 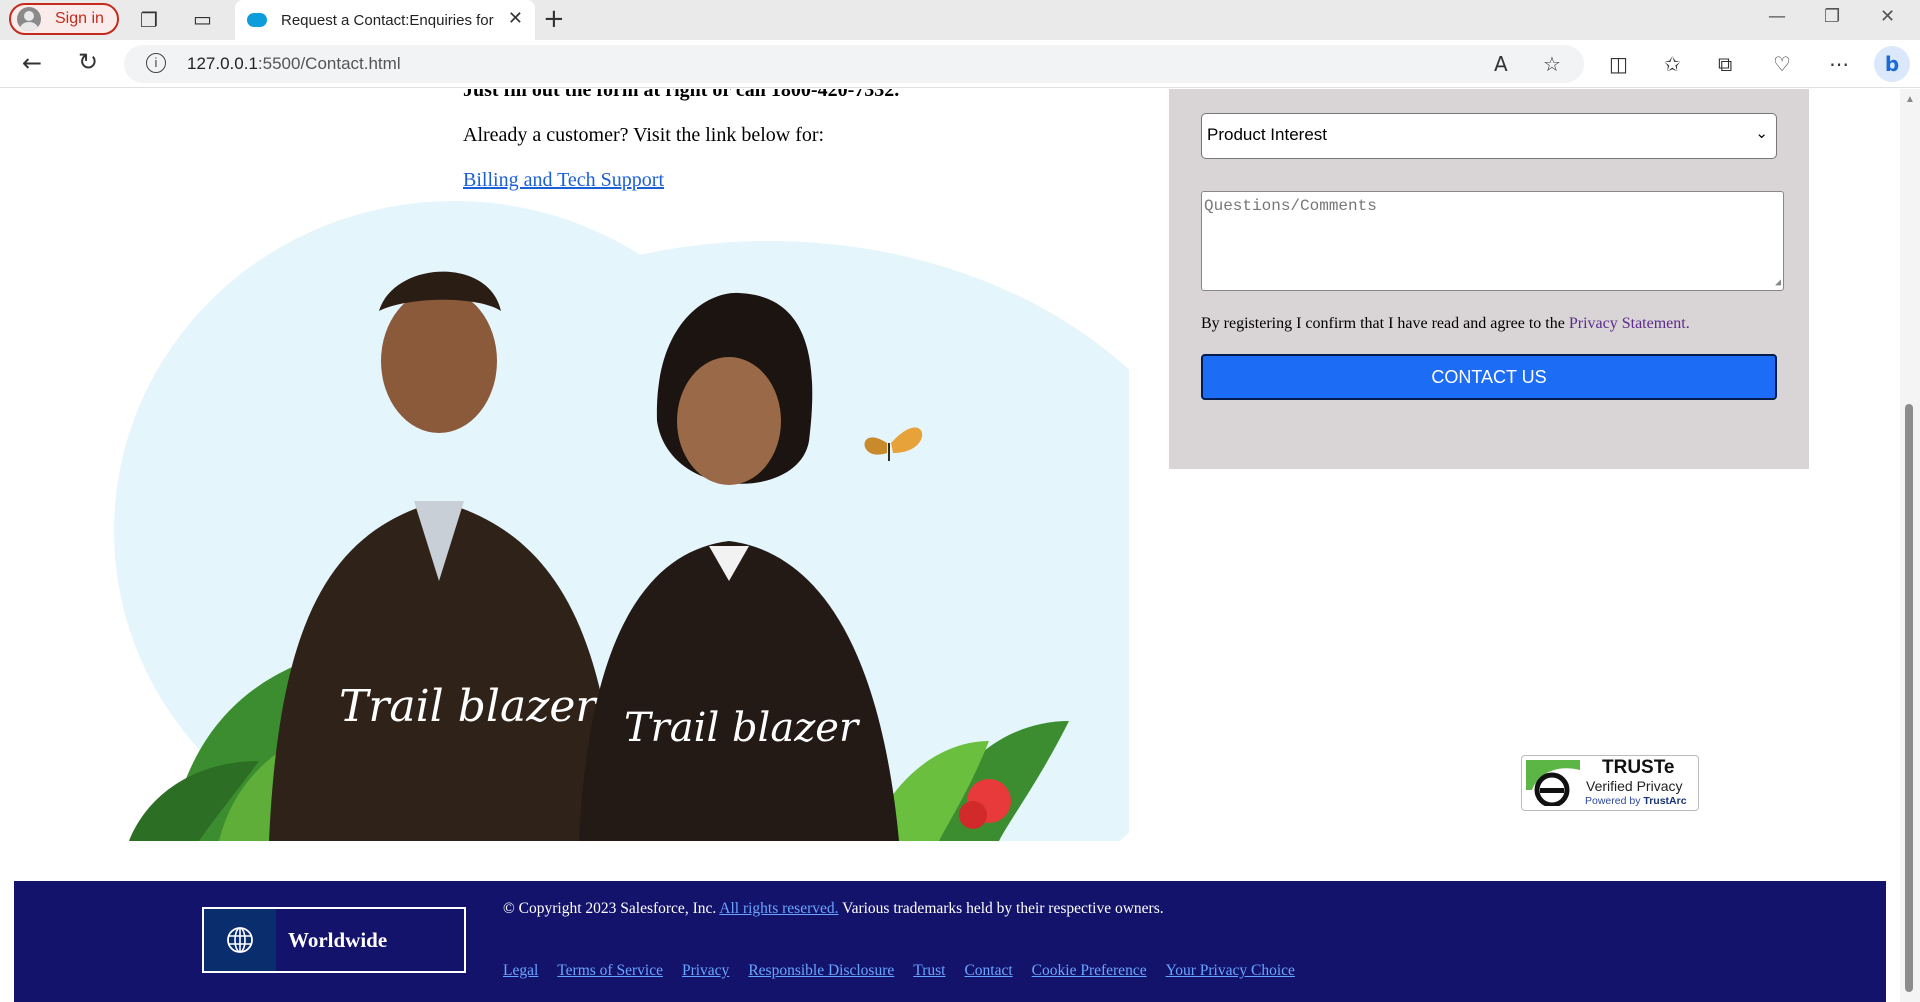 What do you see at coordinates (1230, 971) in the screenshot?
I see `footer-link-privacy-choice: Your Privacy Choice` at bounding box center [1230, 971].